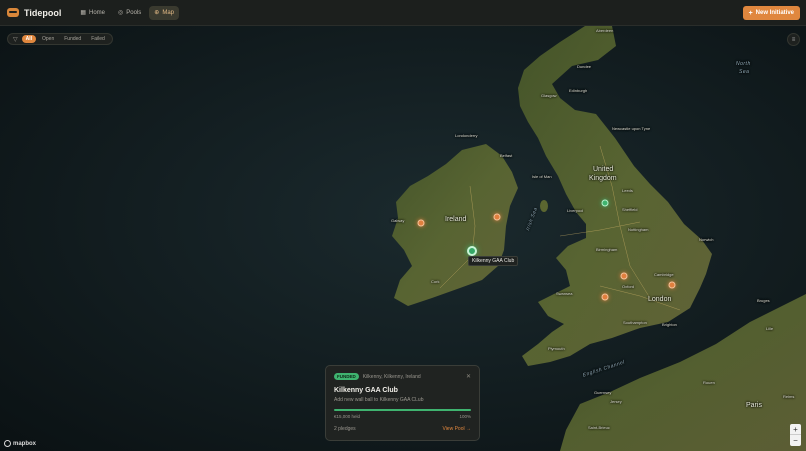 The image size is (806, 451). What do you see at coordinates (556, 348) in the screenshot?
I see `place-label: Plymouth` at bounding box center [556, 348].